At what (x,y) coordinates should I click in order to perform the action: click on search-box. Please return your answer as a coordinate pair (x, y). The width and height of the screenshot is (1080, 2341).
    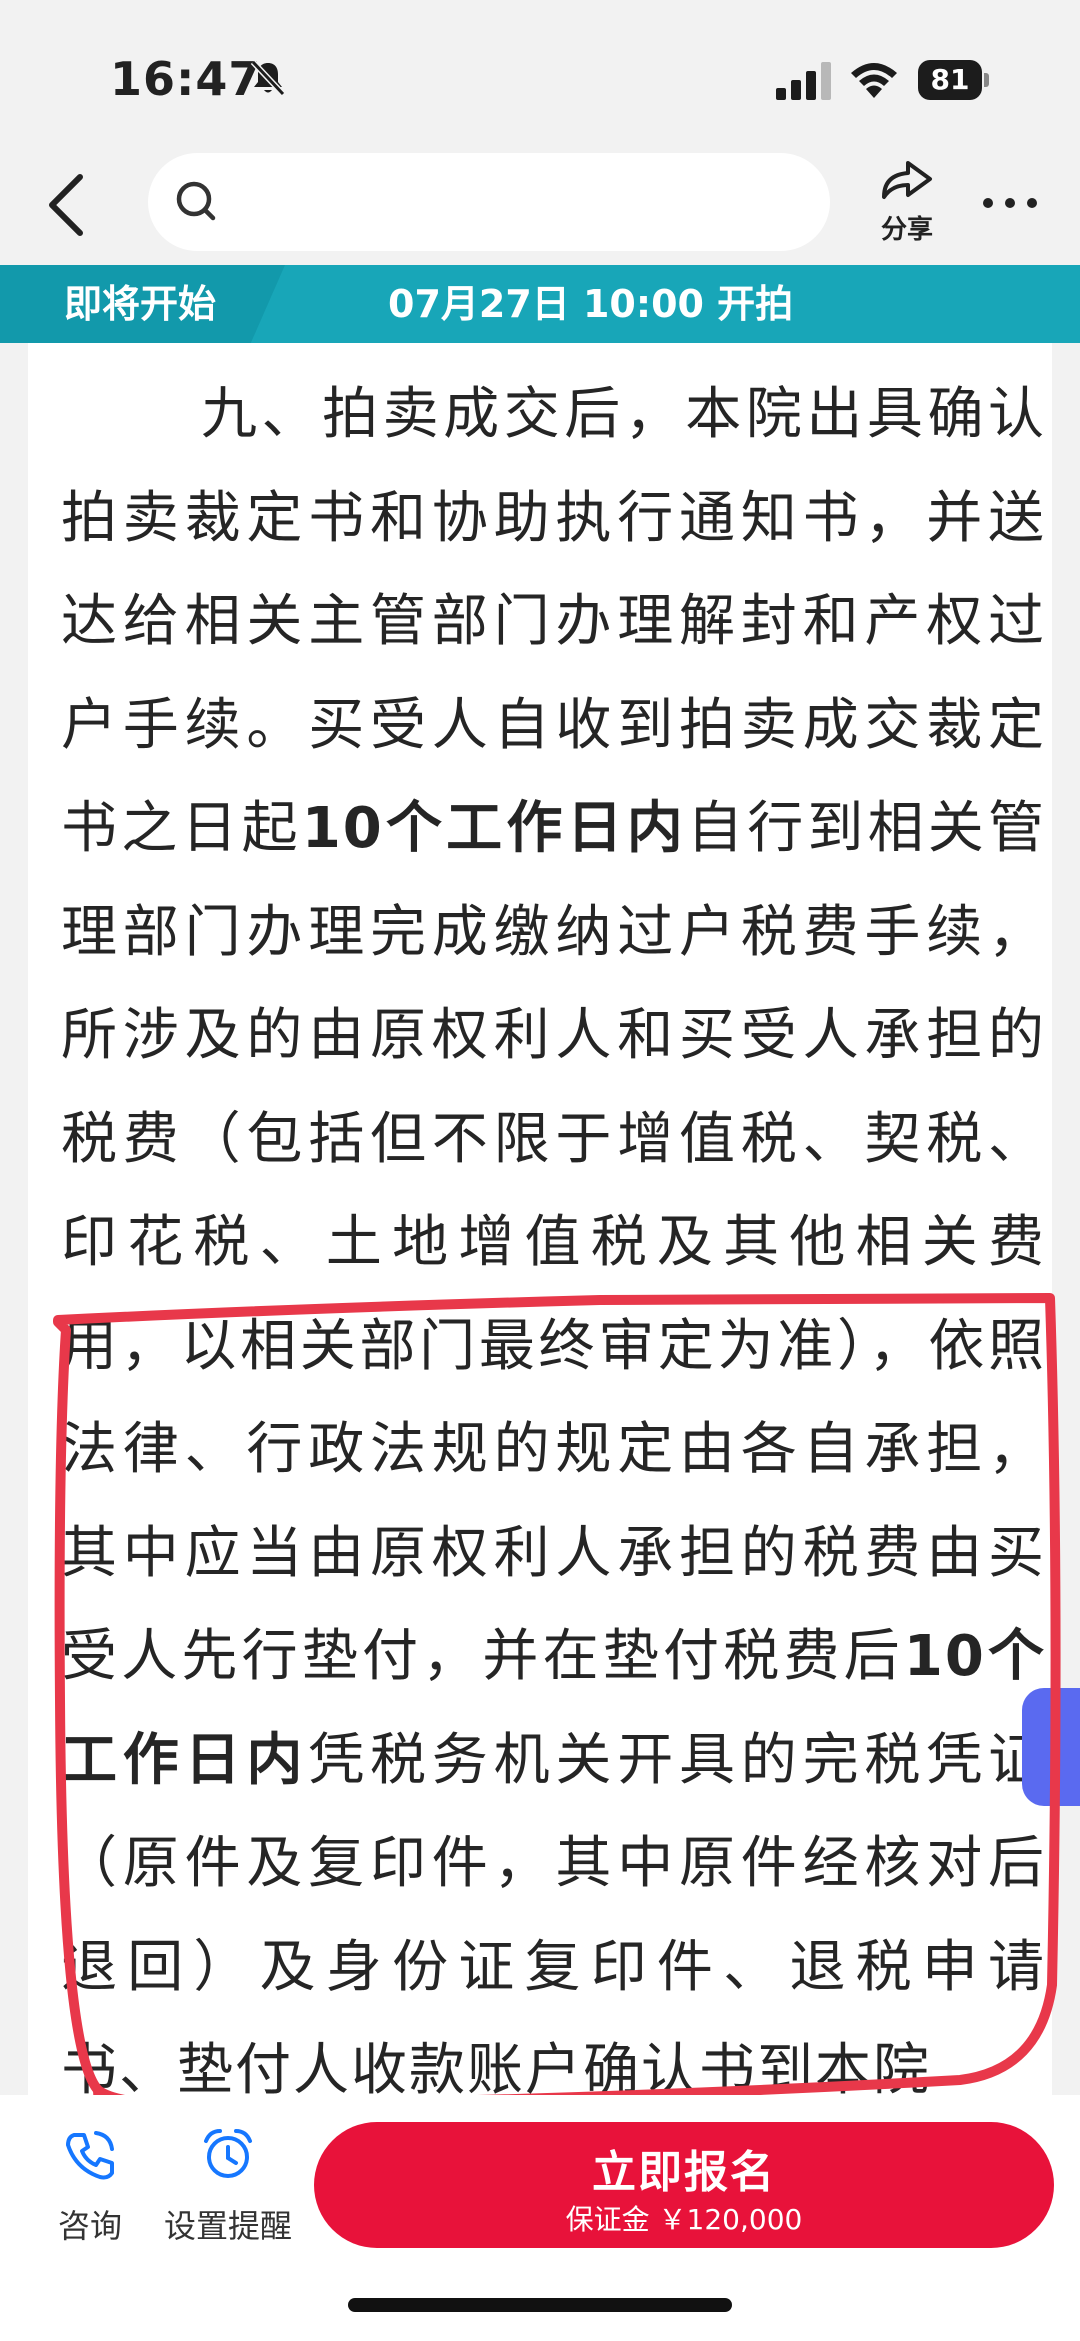
    Looking at the image, I should click on (489, 202).